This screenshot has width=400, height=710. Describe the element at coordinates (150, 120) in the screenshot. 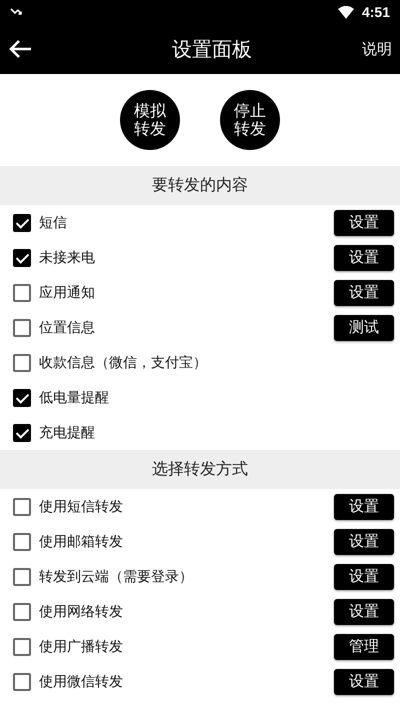

I see `round-button: 模拟转发` at that location.